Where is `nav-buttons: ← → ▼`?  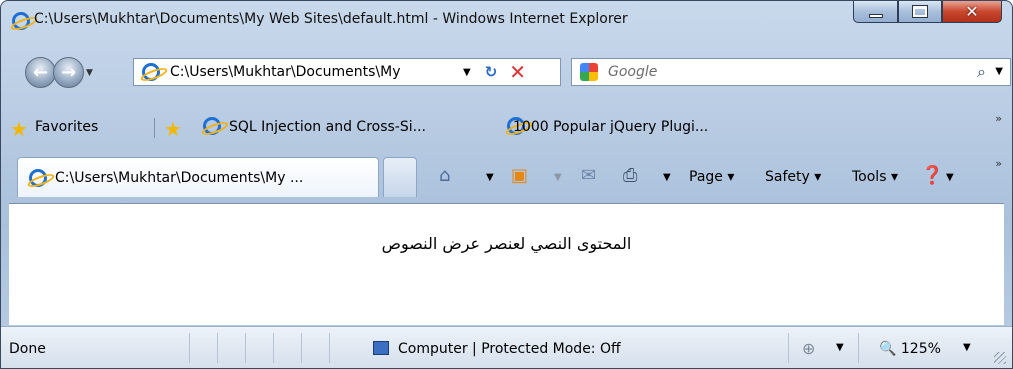 nav-buttons: ← → ▼ is located at coordinates (61, 72).